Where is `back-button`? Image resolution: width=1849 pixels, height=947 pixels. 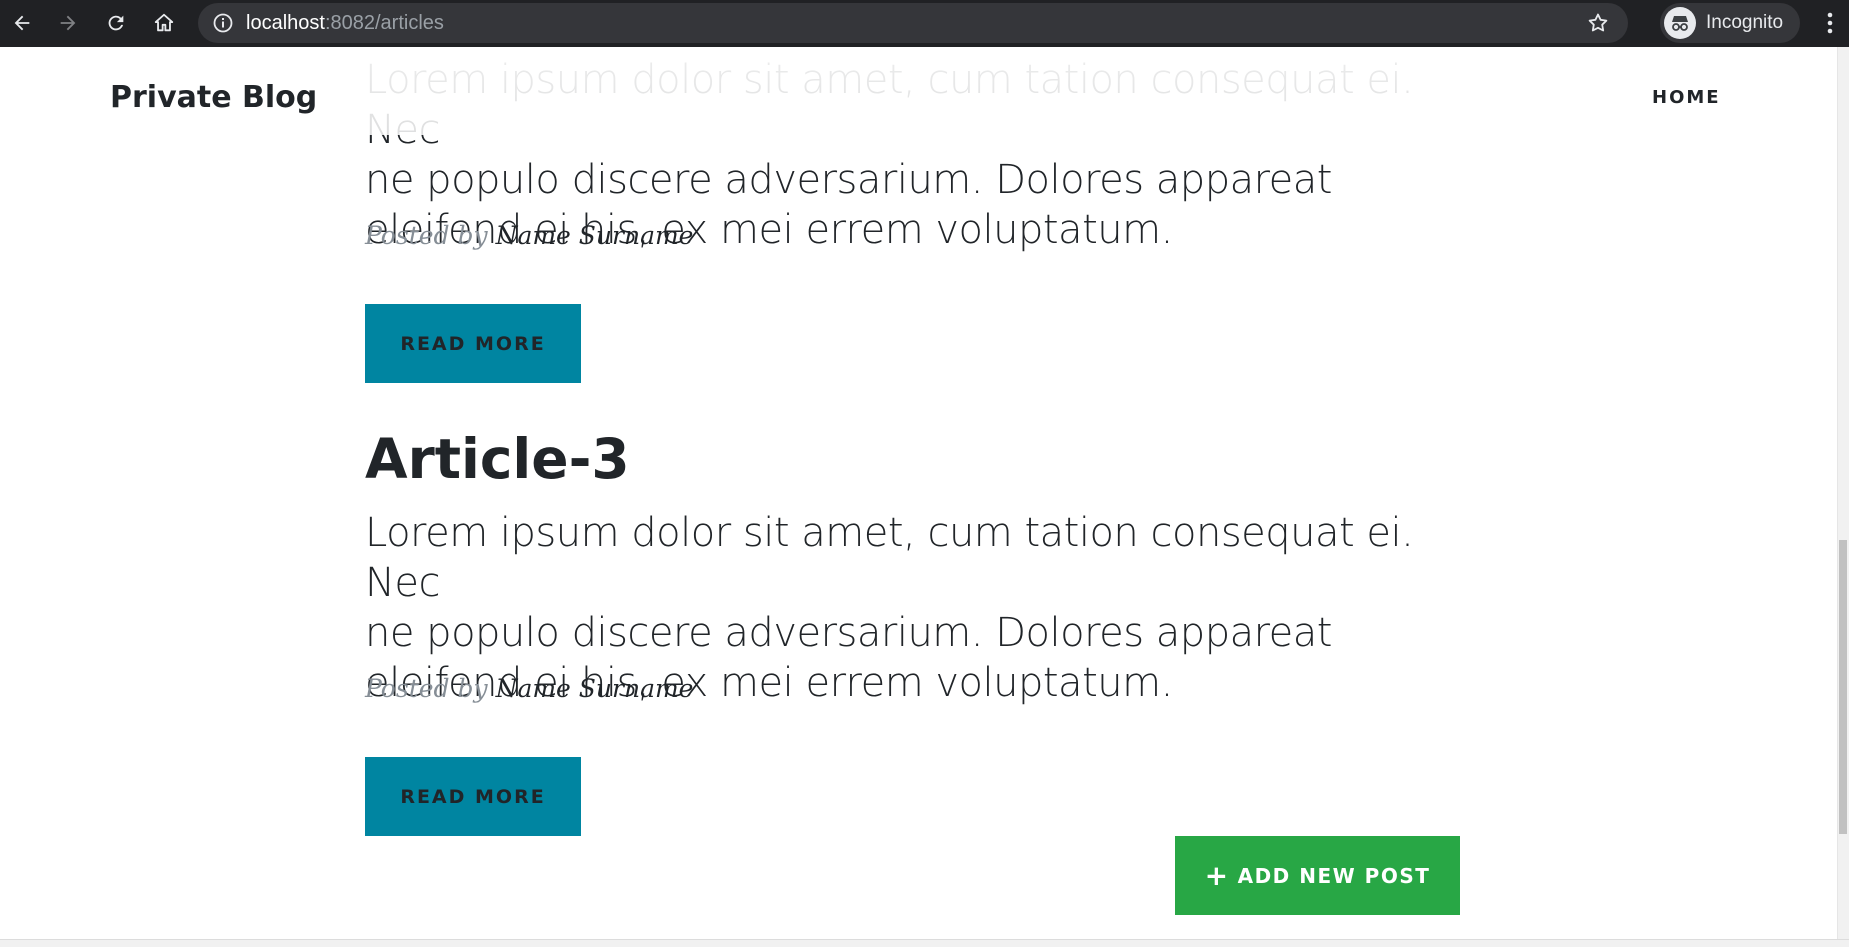 back-button is located at coordinates (22, 23).